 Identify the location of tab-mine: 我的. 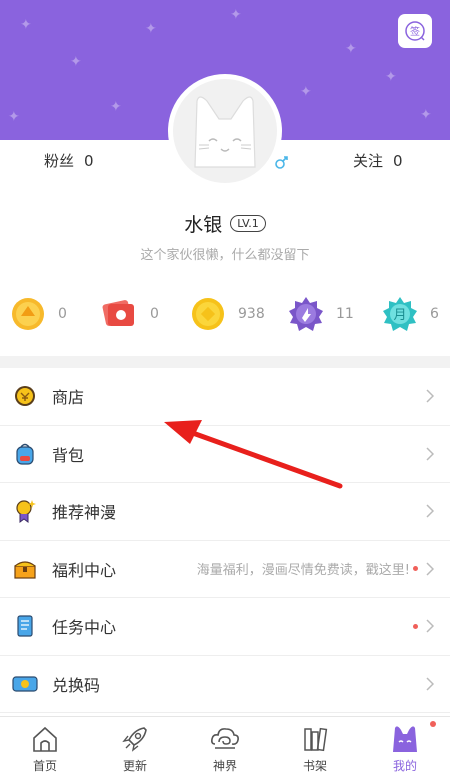
(405, 747).